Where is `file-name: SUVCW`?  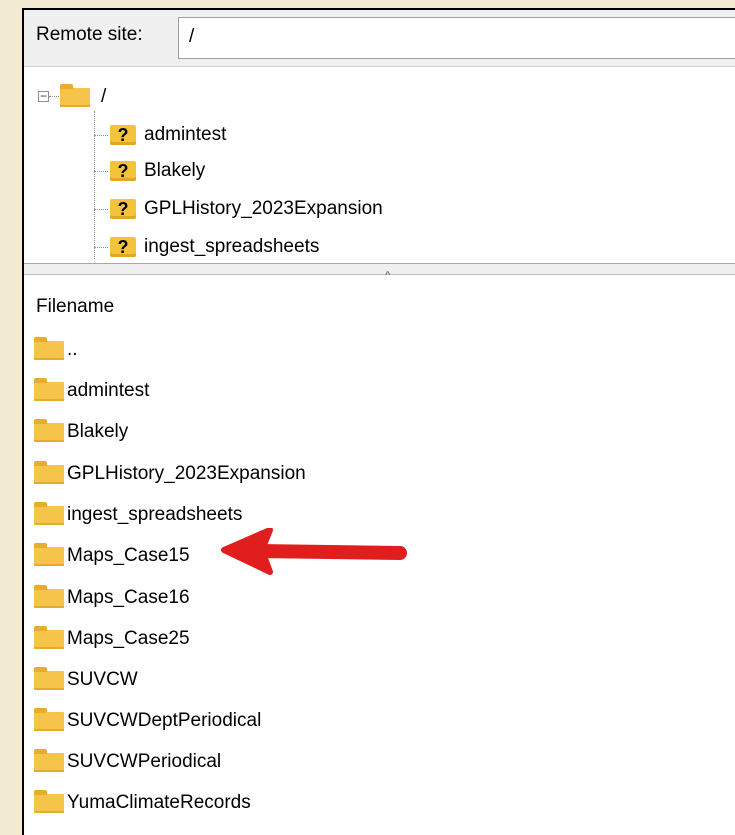
file-name: SUVCW is located at coordinates (102, 679).